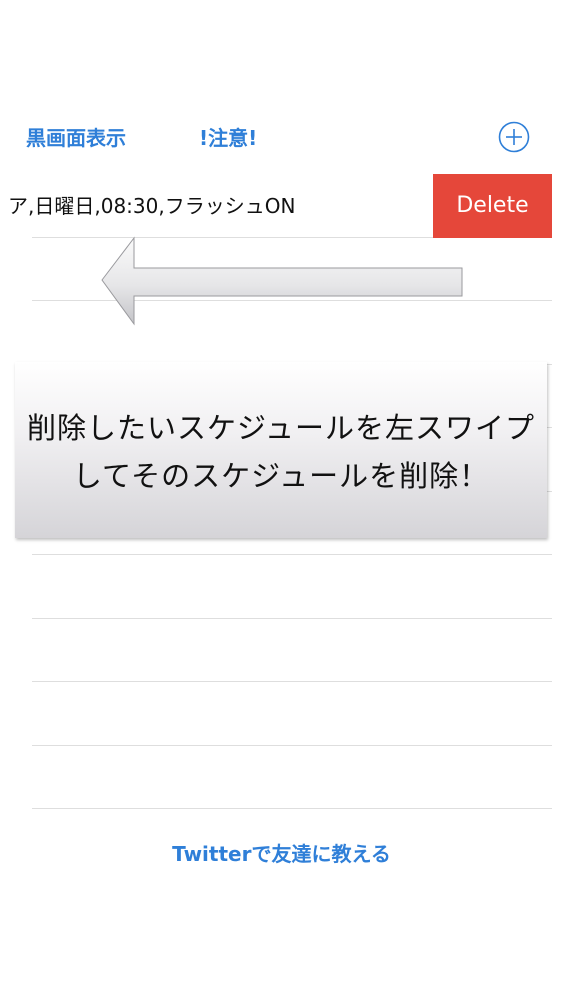 This screenshot has height=1000, width=563. What do you see at coordinates (281, 428) in the screenshot?
I see `hint-line-1: 削除したいスケジュールを左スワイプ` at bounding box center [281, 428].